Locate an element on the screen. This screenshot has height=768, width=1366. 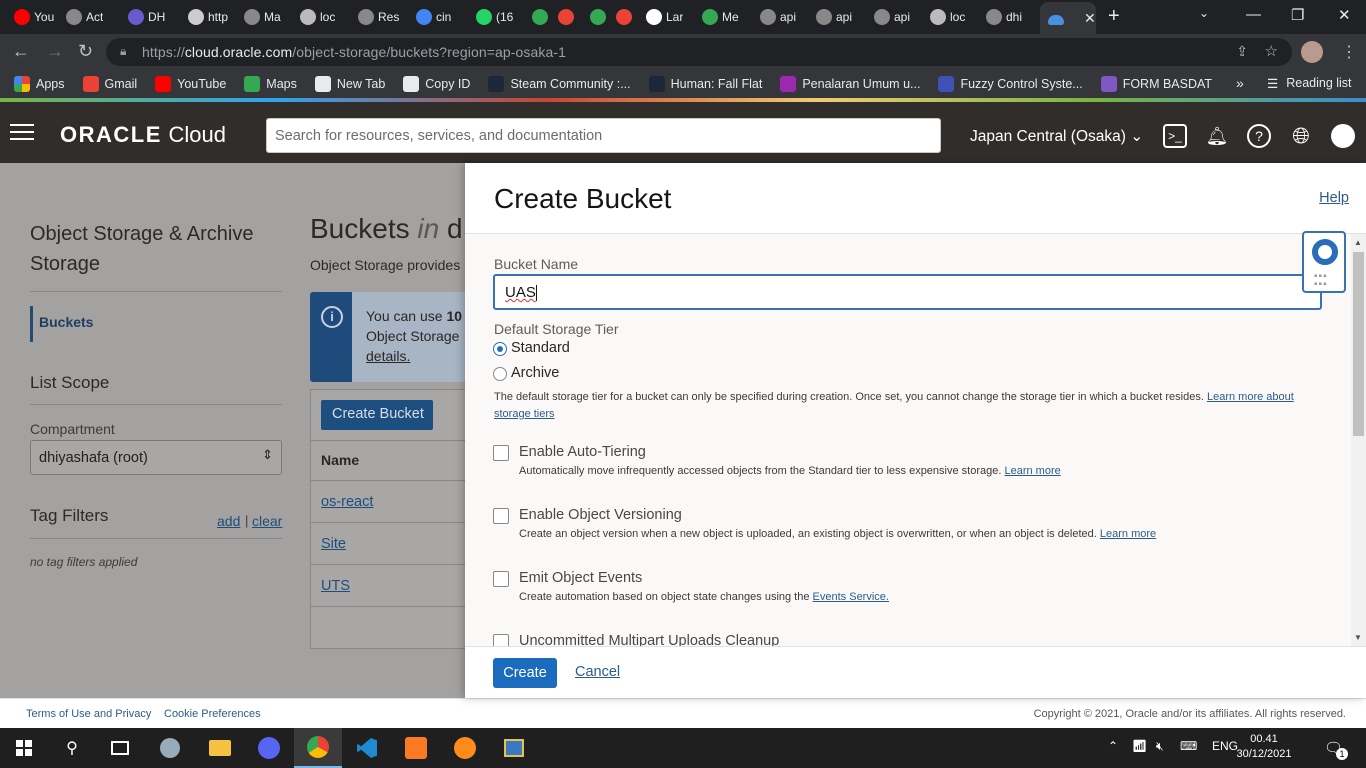
help-widget: ▪▪▪ ▪▪▪ is located at coordinates (1324, 262).